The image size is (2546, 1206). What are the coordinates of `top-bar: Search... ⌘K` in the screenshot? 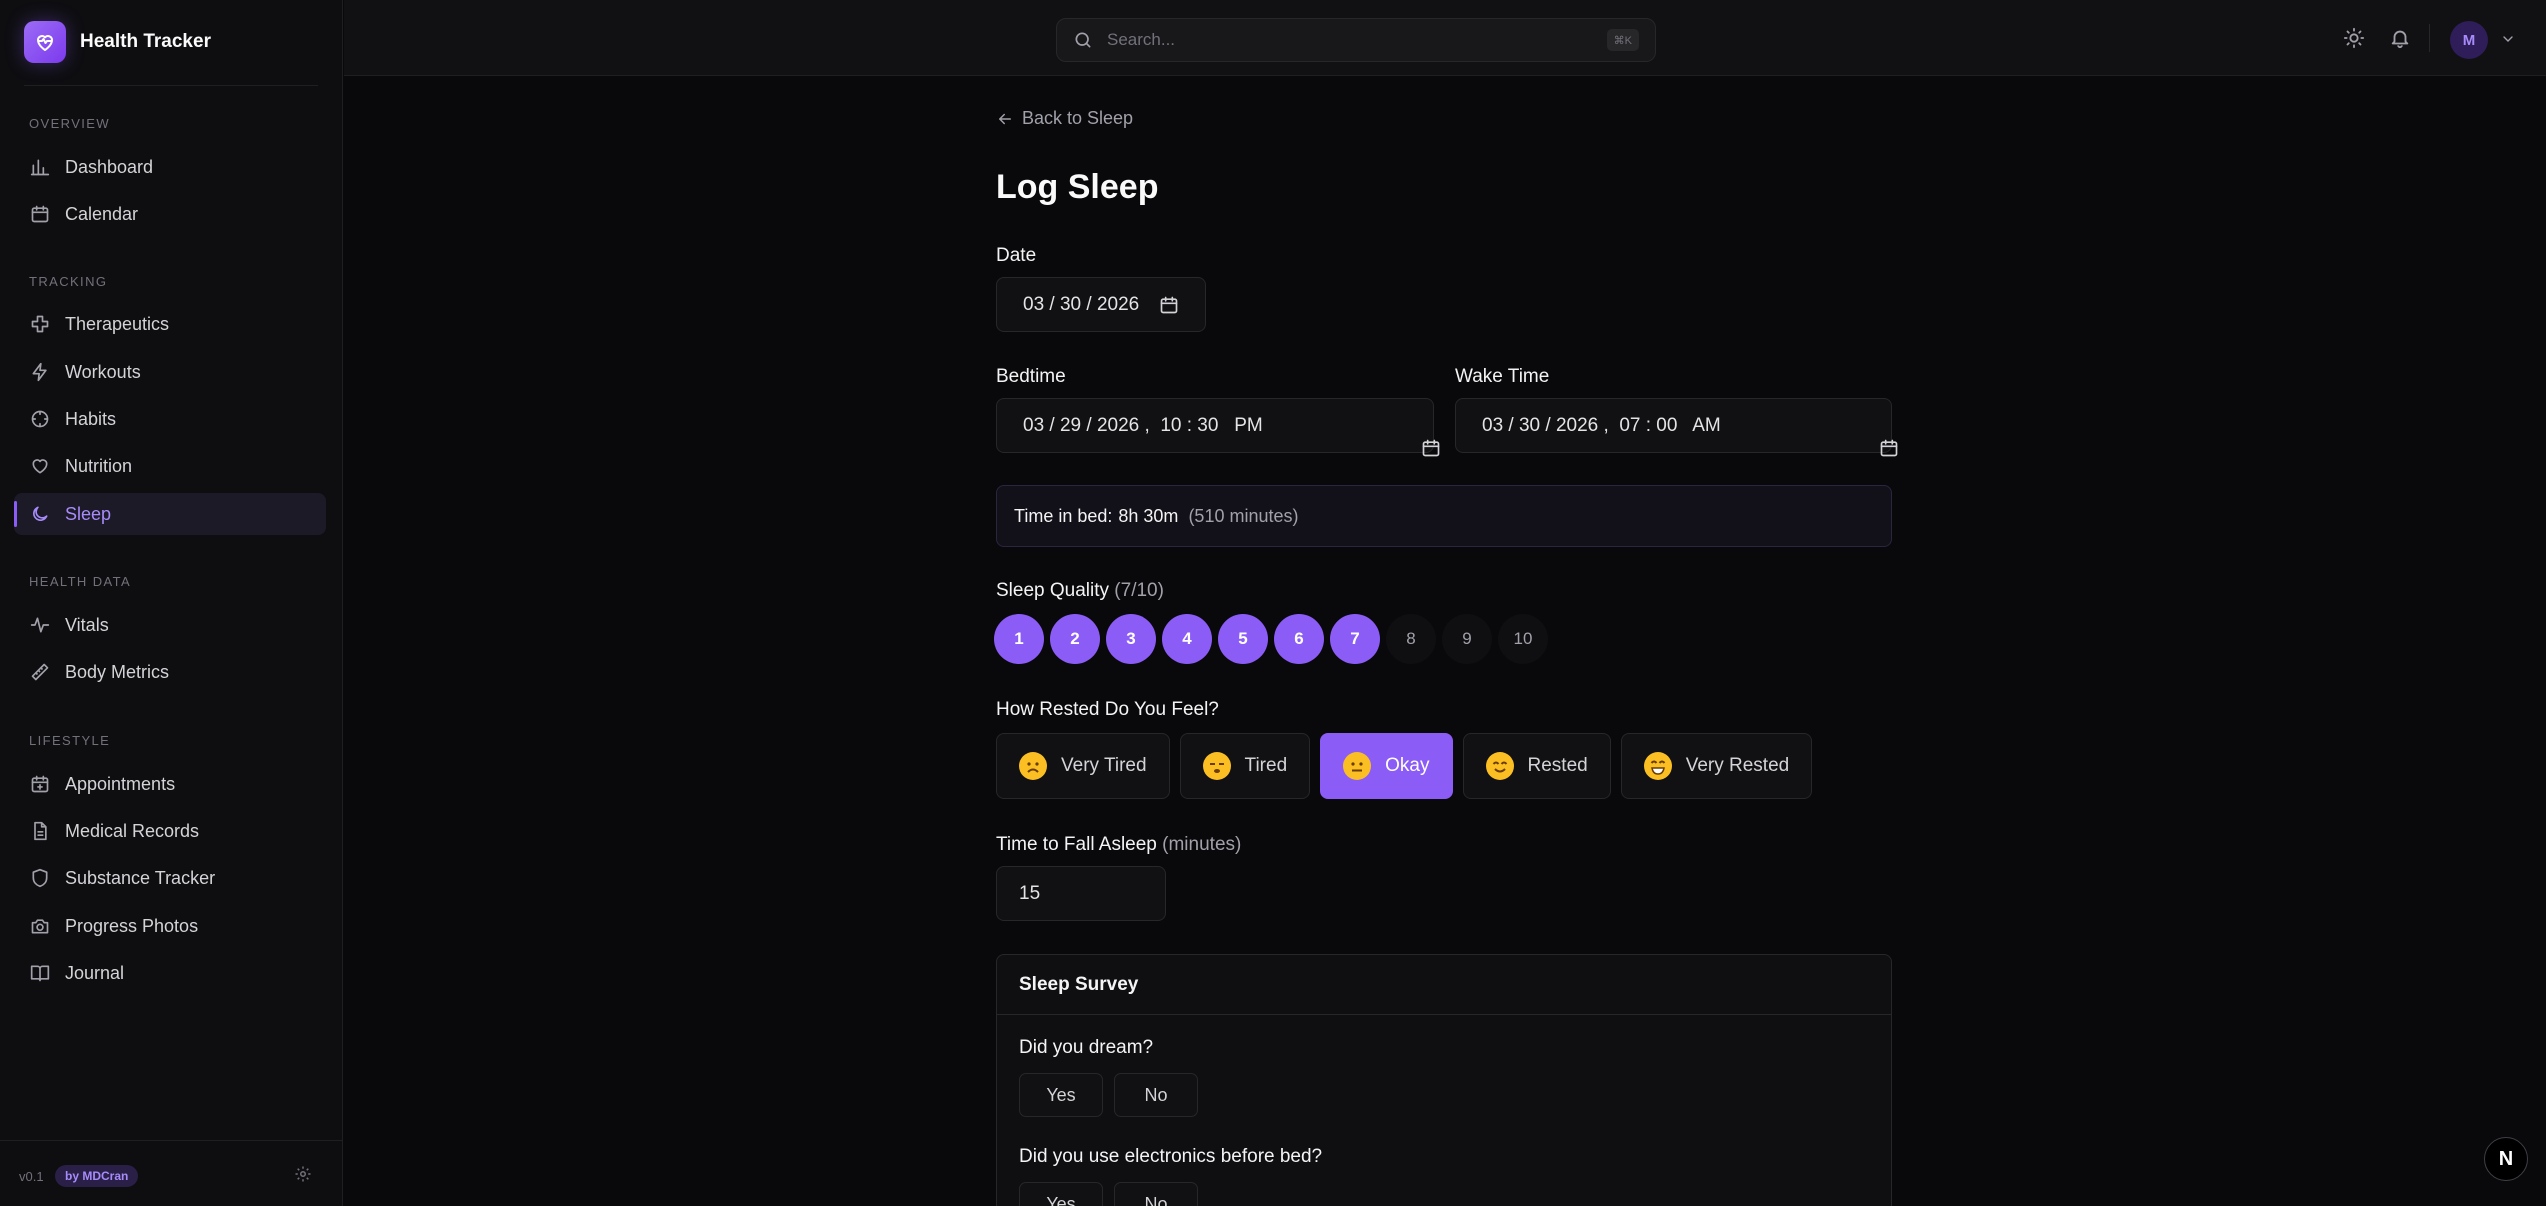 It's located at (1445, 38).